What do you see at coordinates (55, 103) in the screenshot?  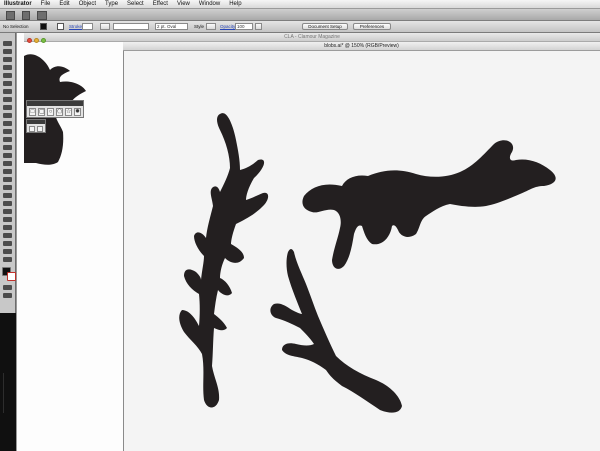 I see `shapes-panel-header` at bounding box center [55, 103].